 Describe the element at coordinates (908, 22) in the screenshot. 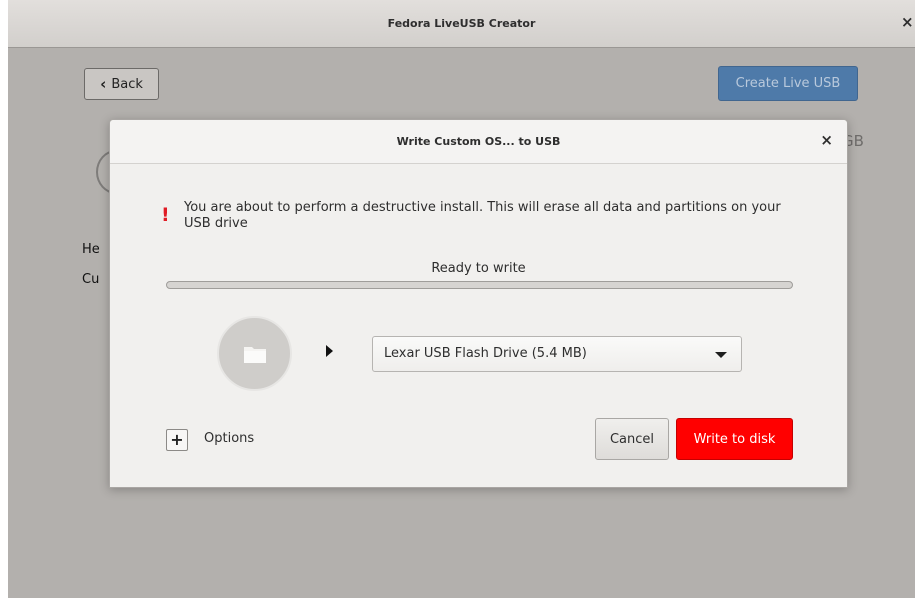

I see `window-close-icon: ×` at that location.